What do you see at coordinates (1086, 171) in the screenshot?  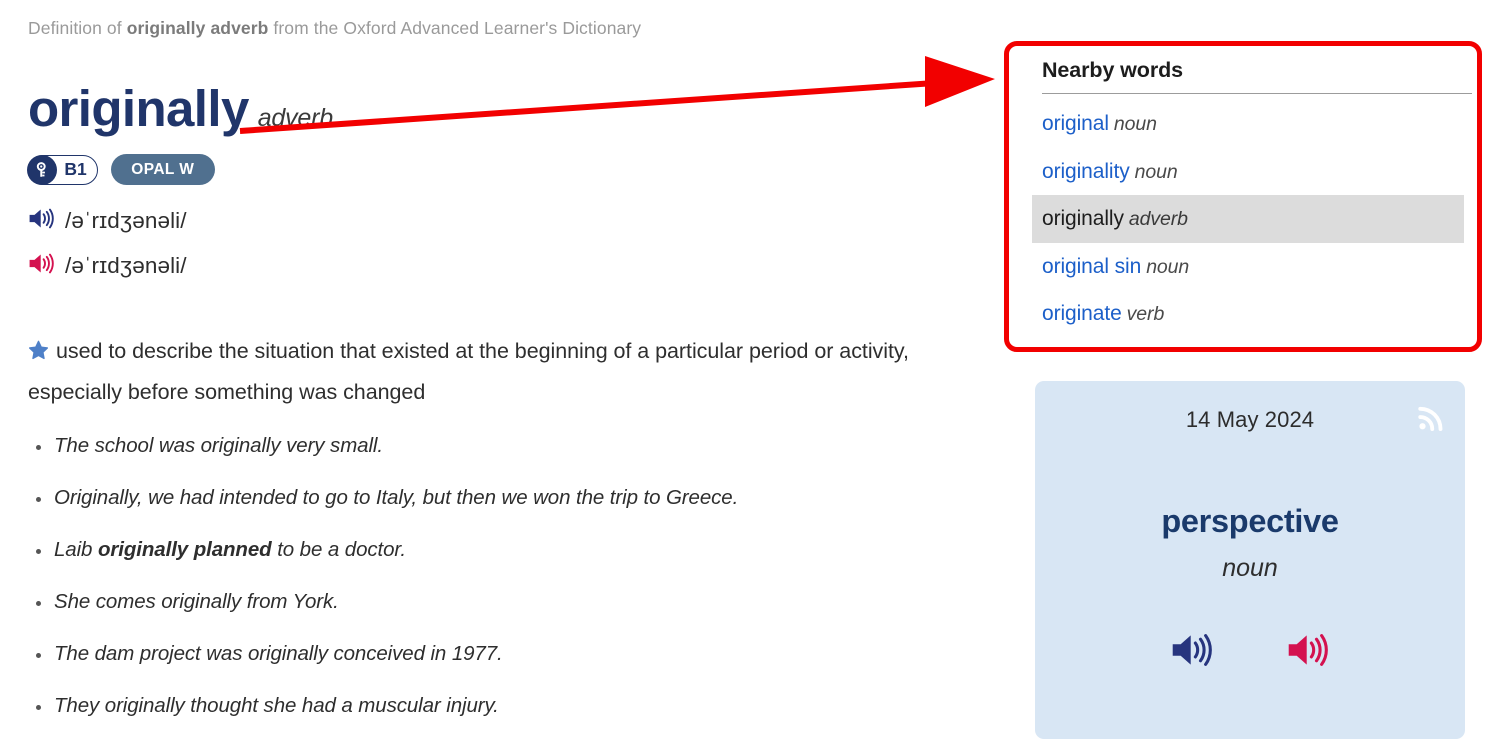 I see `nearby-word-label: originality` at bounding box center [1086, 171].